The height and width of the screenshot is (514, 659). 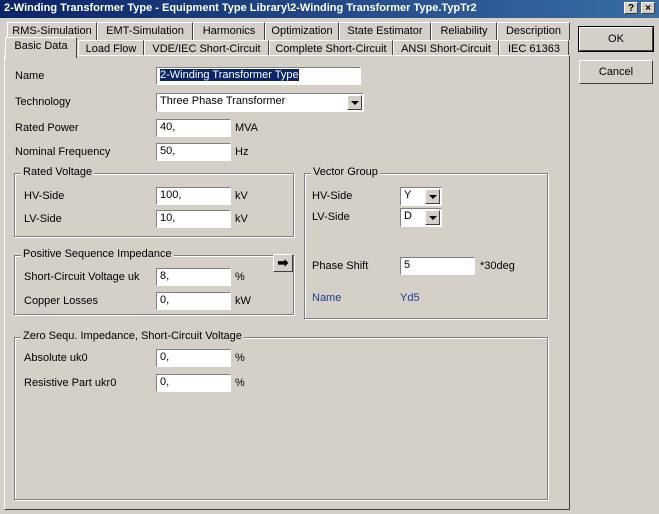 I want to click on ok-button: OK, so click(x=616, y=39).